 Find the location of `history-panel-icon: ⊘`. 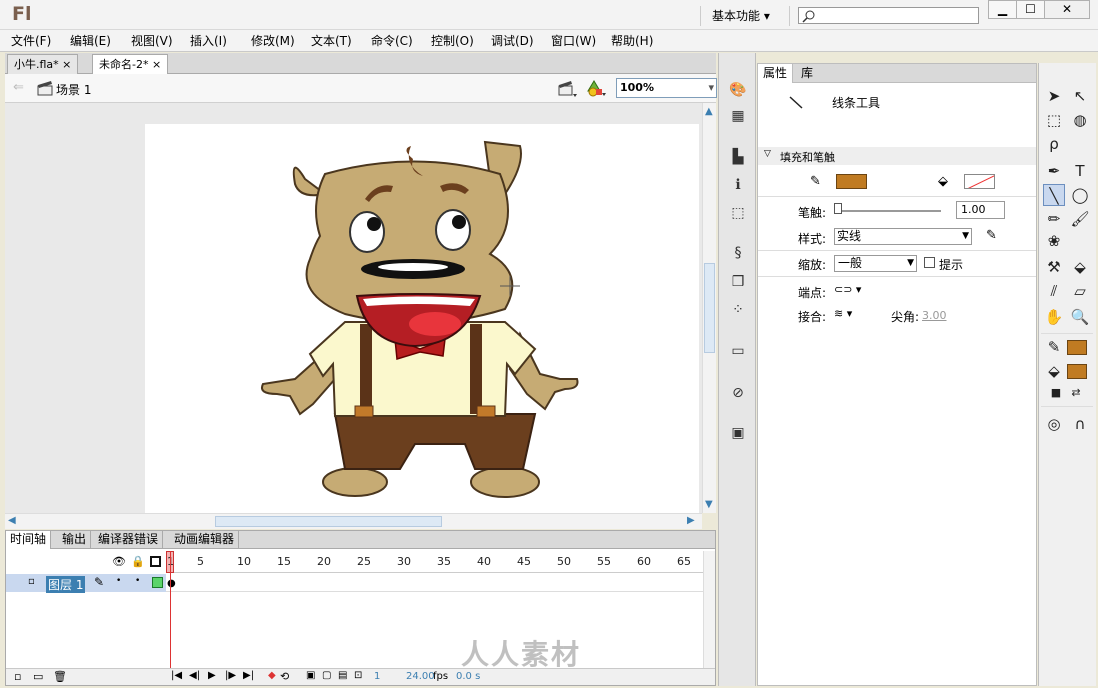

history-panel-icon: ⊘ is located at coordinates (738, 393).